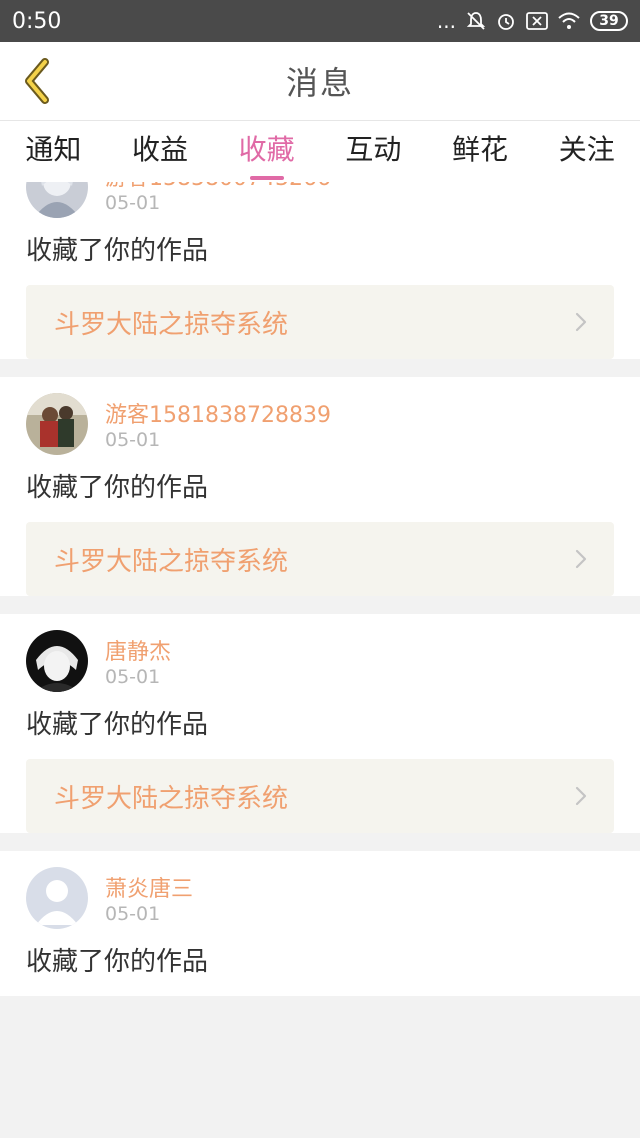  I want to click on user-row: 游客1581838728839 05-01, so click(320, 420).